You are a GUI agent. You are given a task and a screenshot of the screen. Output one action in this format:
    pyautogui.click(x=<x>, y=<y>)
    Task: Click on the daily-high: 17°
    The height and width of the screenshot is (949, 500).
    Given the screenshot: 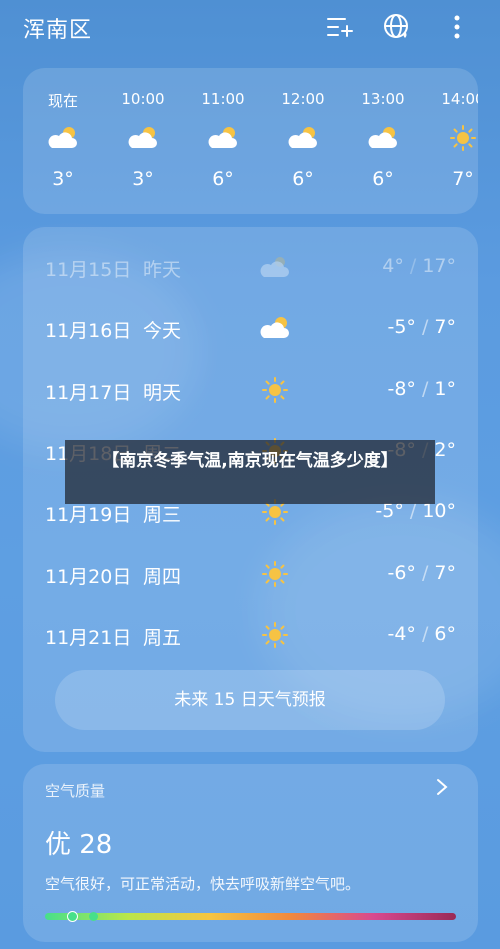 What is the action you would take?
    pyautogui.click(x=439, y=266)
    